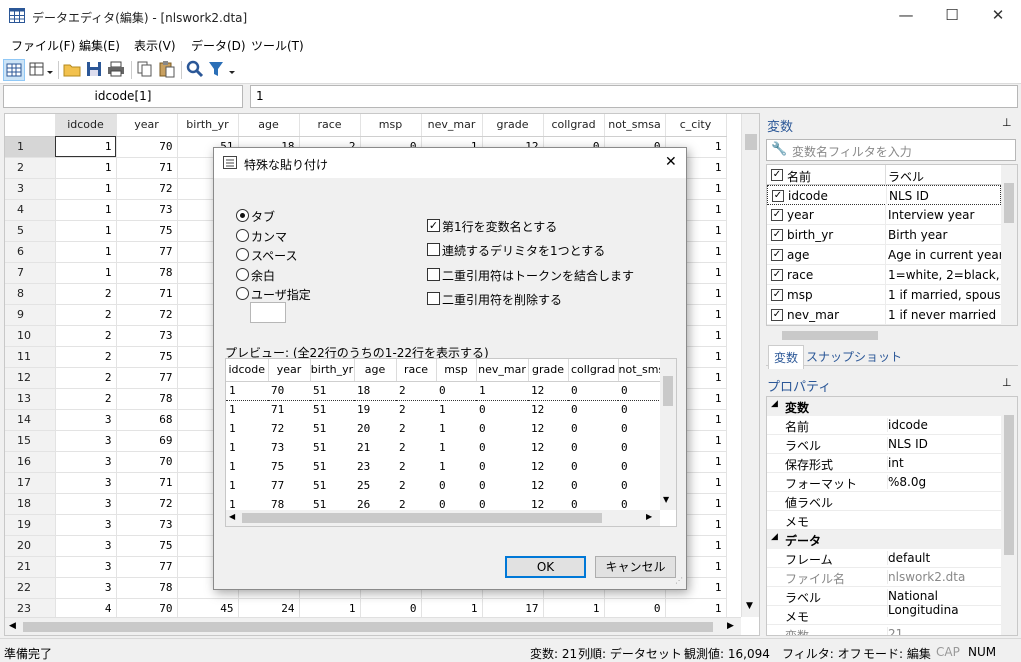  What do you see at coordinates (777, 175) in the screenshot?
I see `select-all-checkbox: ✓` at bounding box center [777, 175].